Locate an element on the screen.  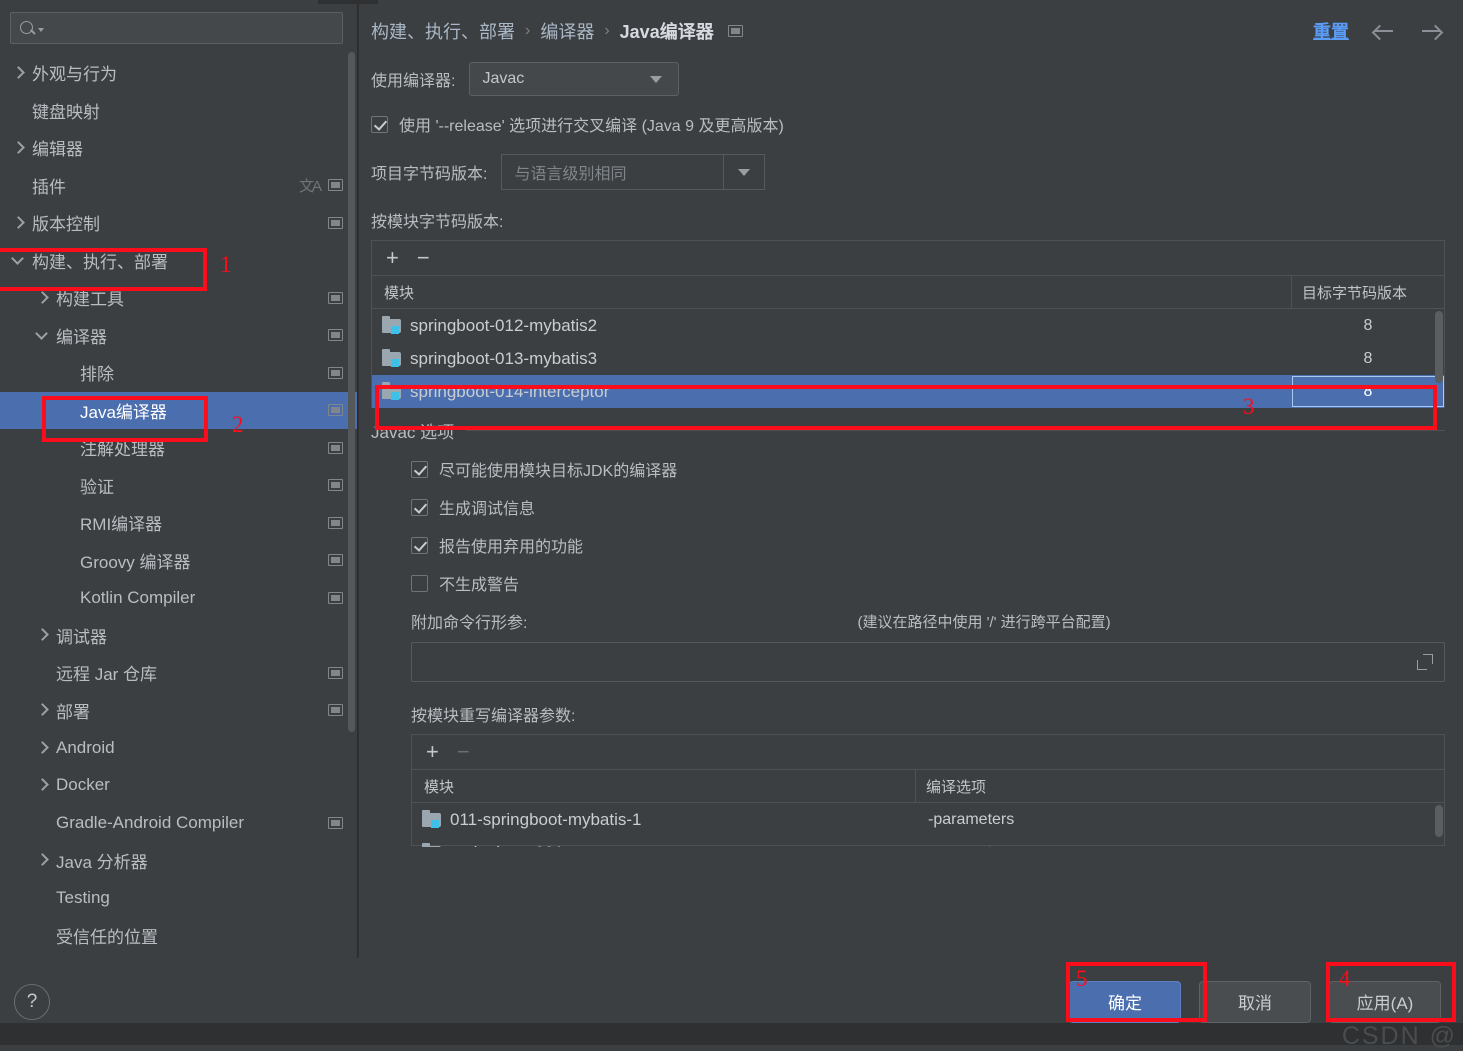
sidebar-item-8: 排除 is located at coordinates (178, 373).